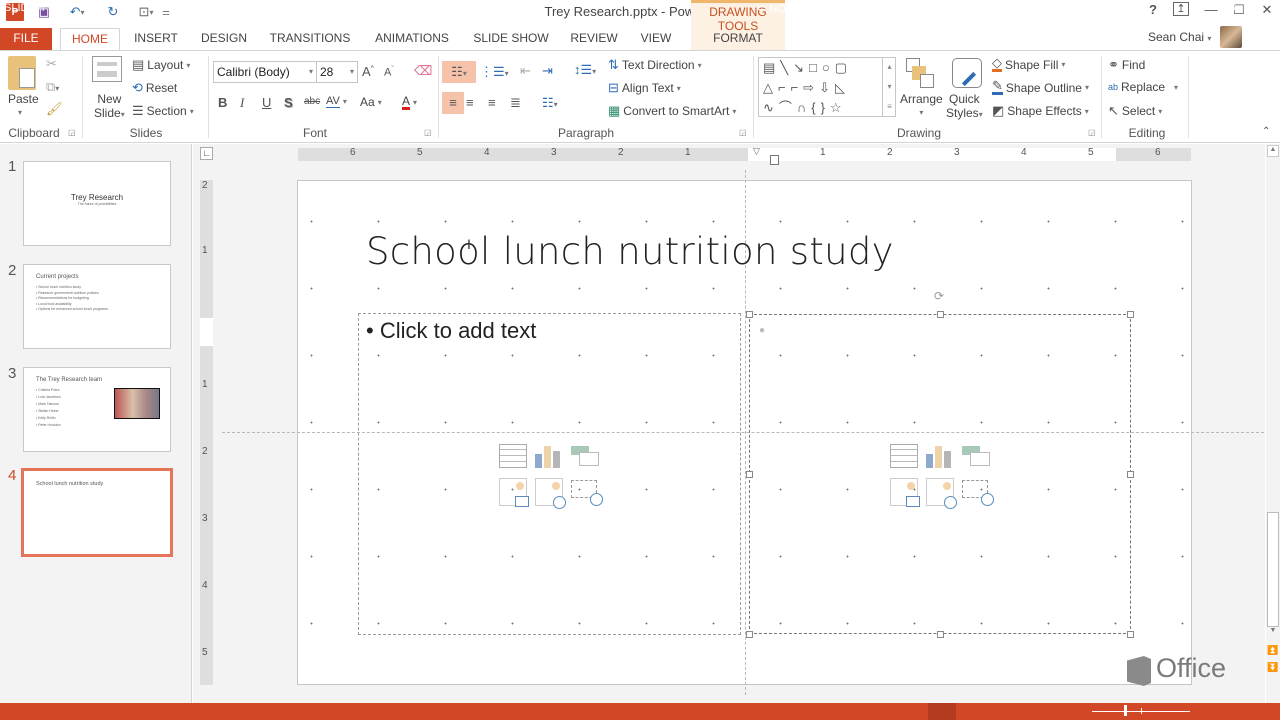  I want to click on spell-check-icon: ☑, so click(93, 8).